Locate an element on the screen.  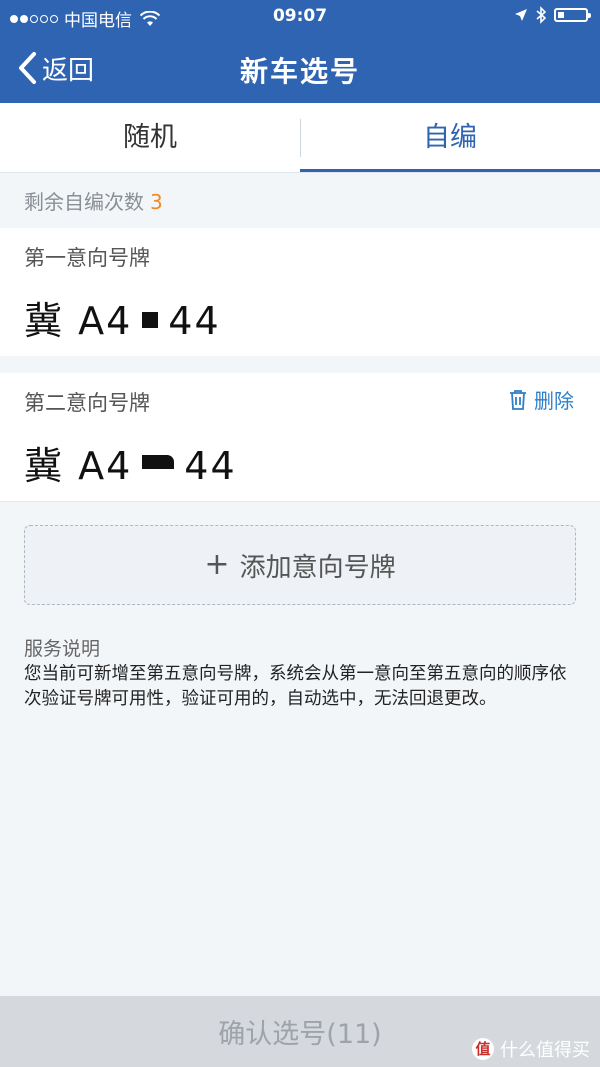
remaining-attempts: 剩余自编次数 3 is located at coordinates (93, 200).